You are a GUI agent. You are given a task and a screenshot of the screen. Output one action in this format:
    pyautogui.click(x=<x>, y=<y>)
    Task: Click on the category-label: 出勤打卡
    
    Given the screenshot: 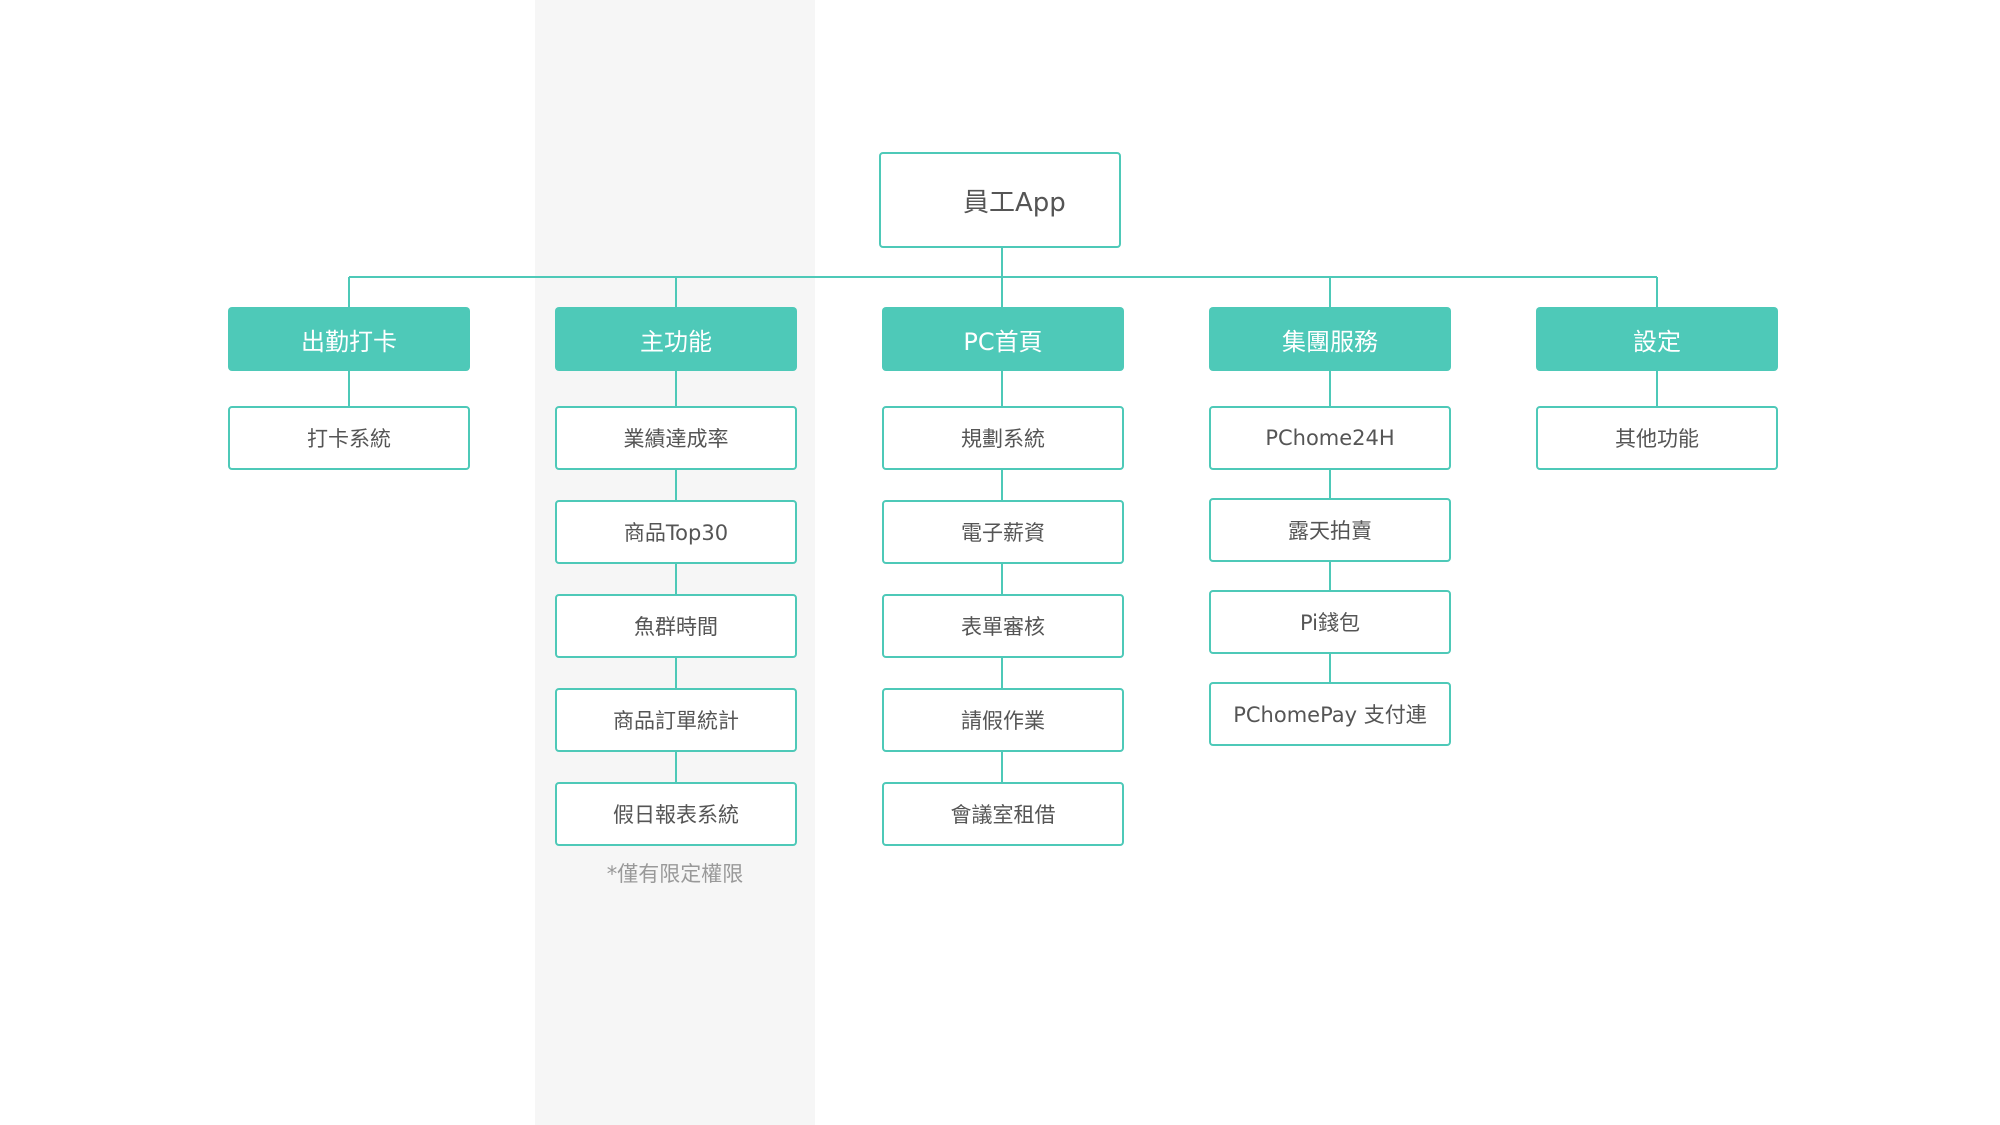 What is the action you would take?
    pyautogui.click(x=349, y=341)
    